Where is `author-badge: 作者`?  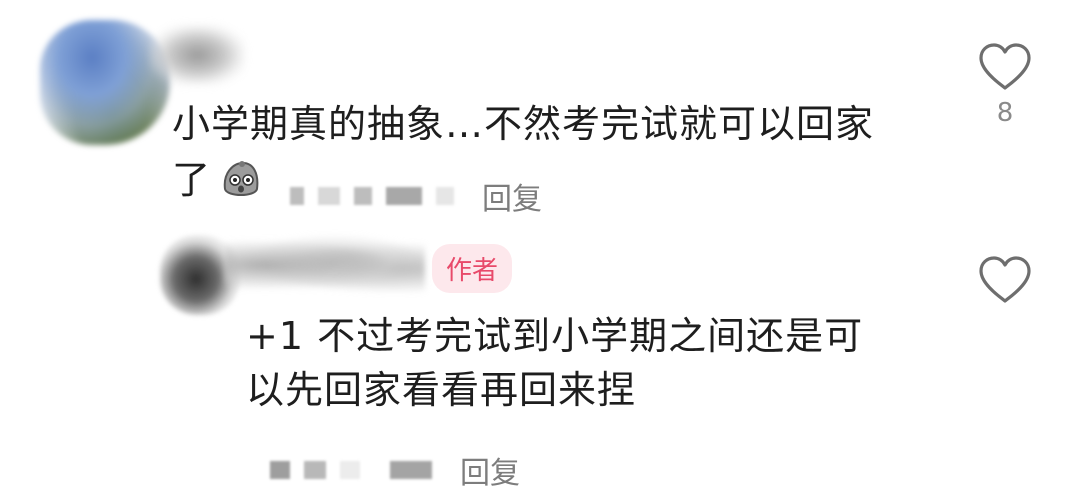 author-badge: 作者 is located at coordinates (472, 268).